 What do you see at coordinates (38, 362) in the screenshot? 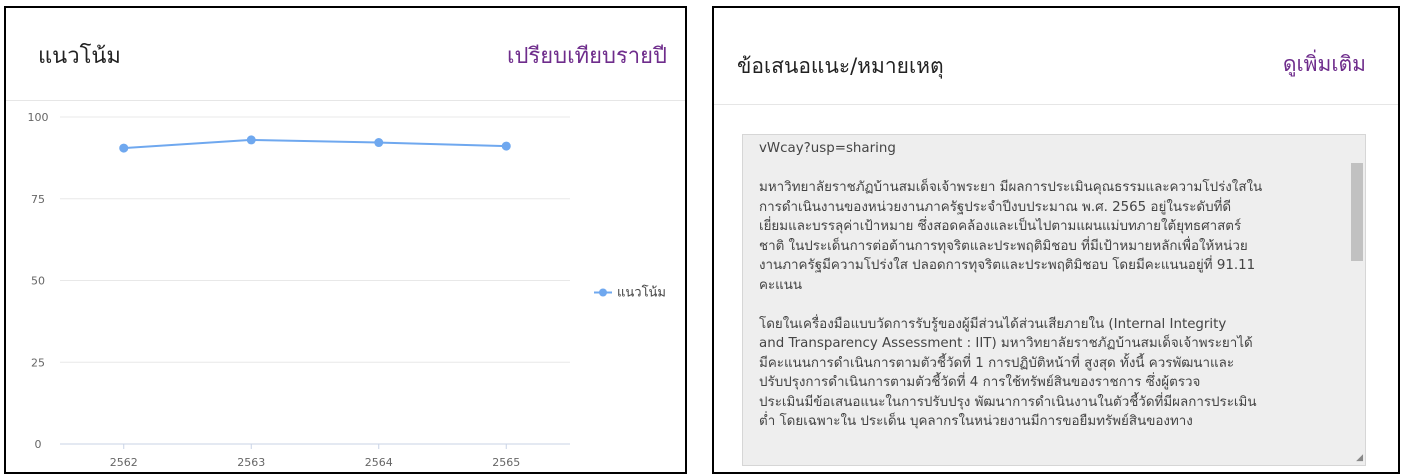
I see `y-tick-label: 25` at bounding box center [38, 362].